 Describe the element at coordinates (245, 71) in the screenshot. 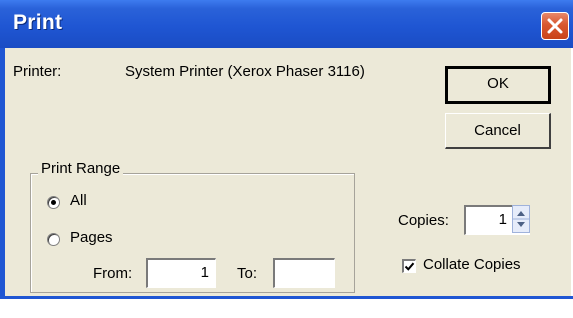

I see `printer-name: System Printer (Xerox Phaser 3116)` at that location.